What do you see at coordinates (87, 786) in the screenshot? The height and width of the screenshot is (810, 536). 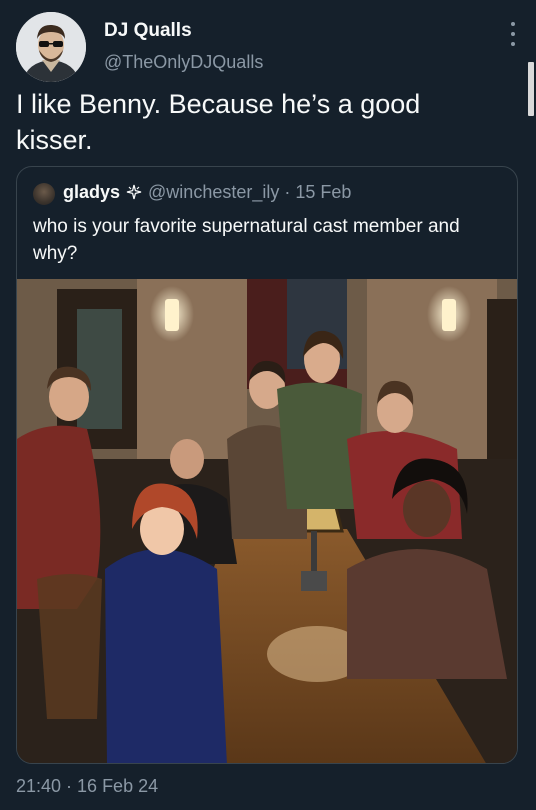 I see `tweet-timestamp: 21:40 · 16 Feb 24` at bounding box center [87, 786].